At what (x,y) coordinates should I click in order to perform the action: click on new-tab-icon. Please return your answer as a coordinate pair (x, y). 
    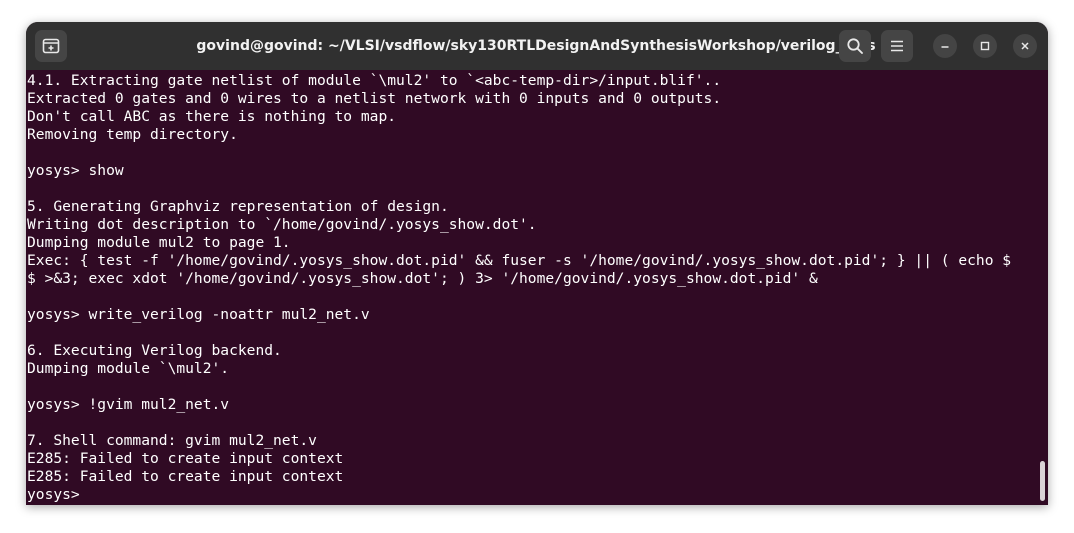
    Looking at the image, I should click on (51, 46).